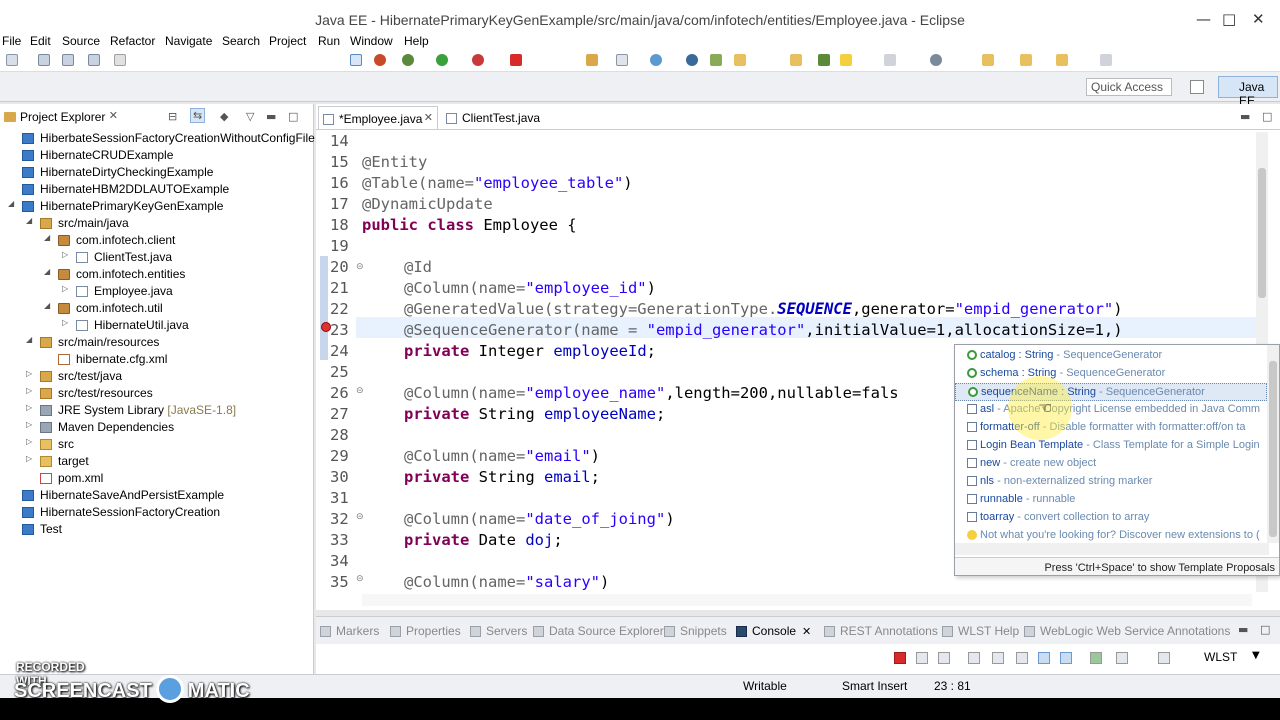  Describe the element at coordinates (250, 116) in the screenshot. I see `view-menu-icon: ▽` at that location.